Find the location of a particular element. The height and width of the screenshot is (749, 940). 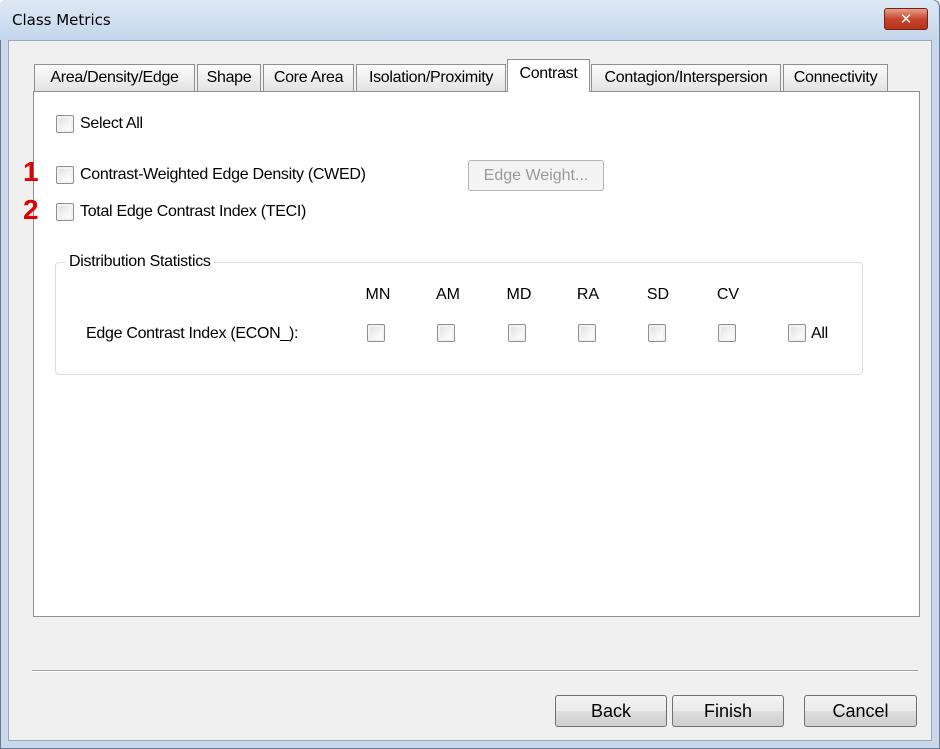

col-header-cv: CV is located at coordinates (728, 294).